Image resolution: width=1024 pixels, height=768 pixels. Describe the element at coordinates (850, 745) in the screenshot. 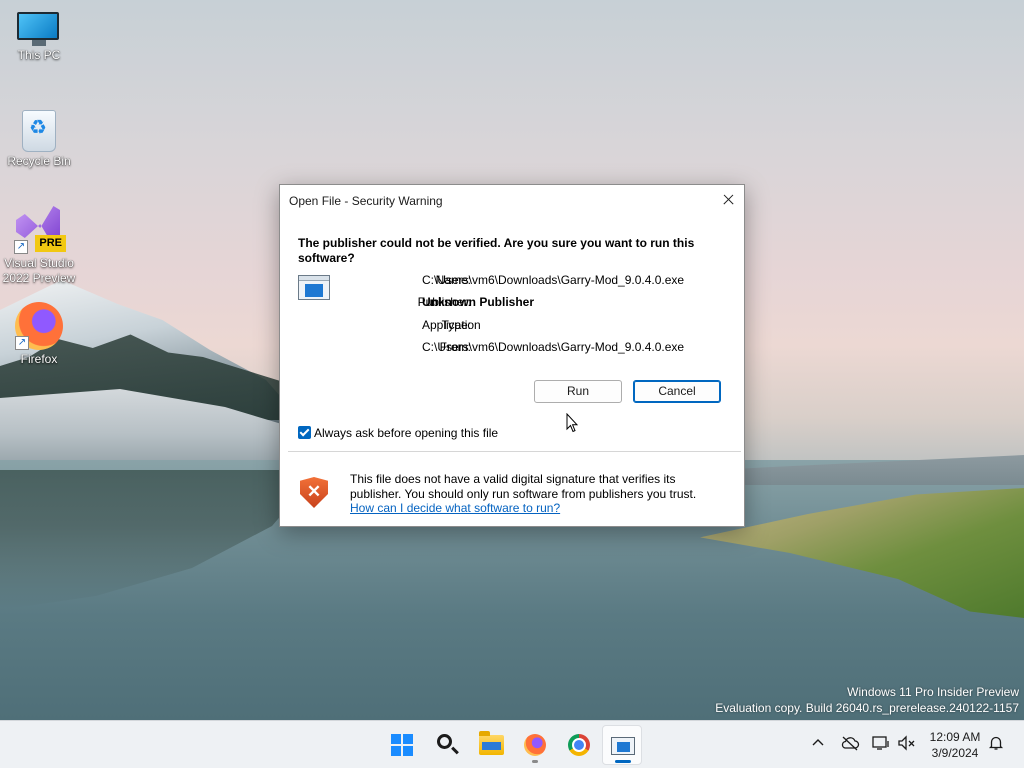

I see `onedrive-offline-icon` at that location.